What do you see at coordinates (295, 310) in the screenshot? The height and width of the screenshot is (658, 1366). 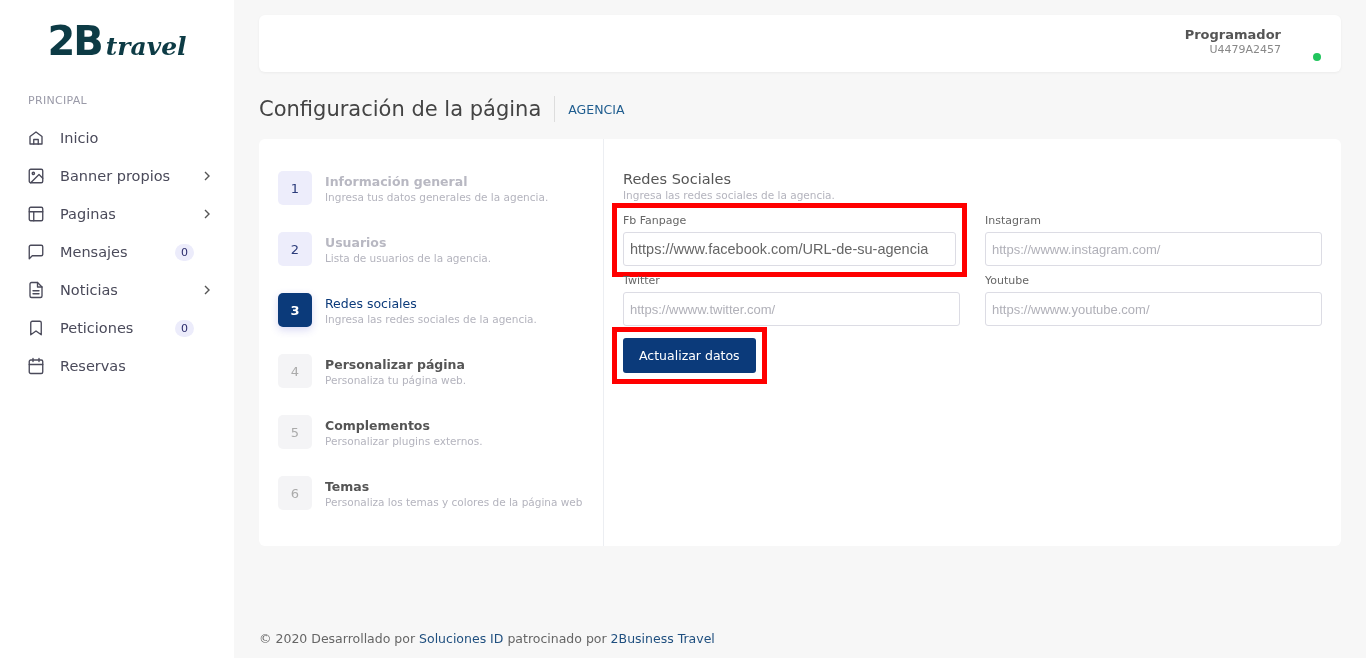 I see `step-number: 3` at bounding box center [295, 310].